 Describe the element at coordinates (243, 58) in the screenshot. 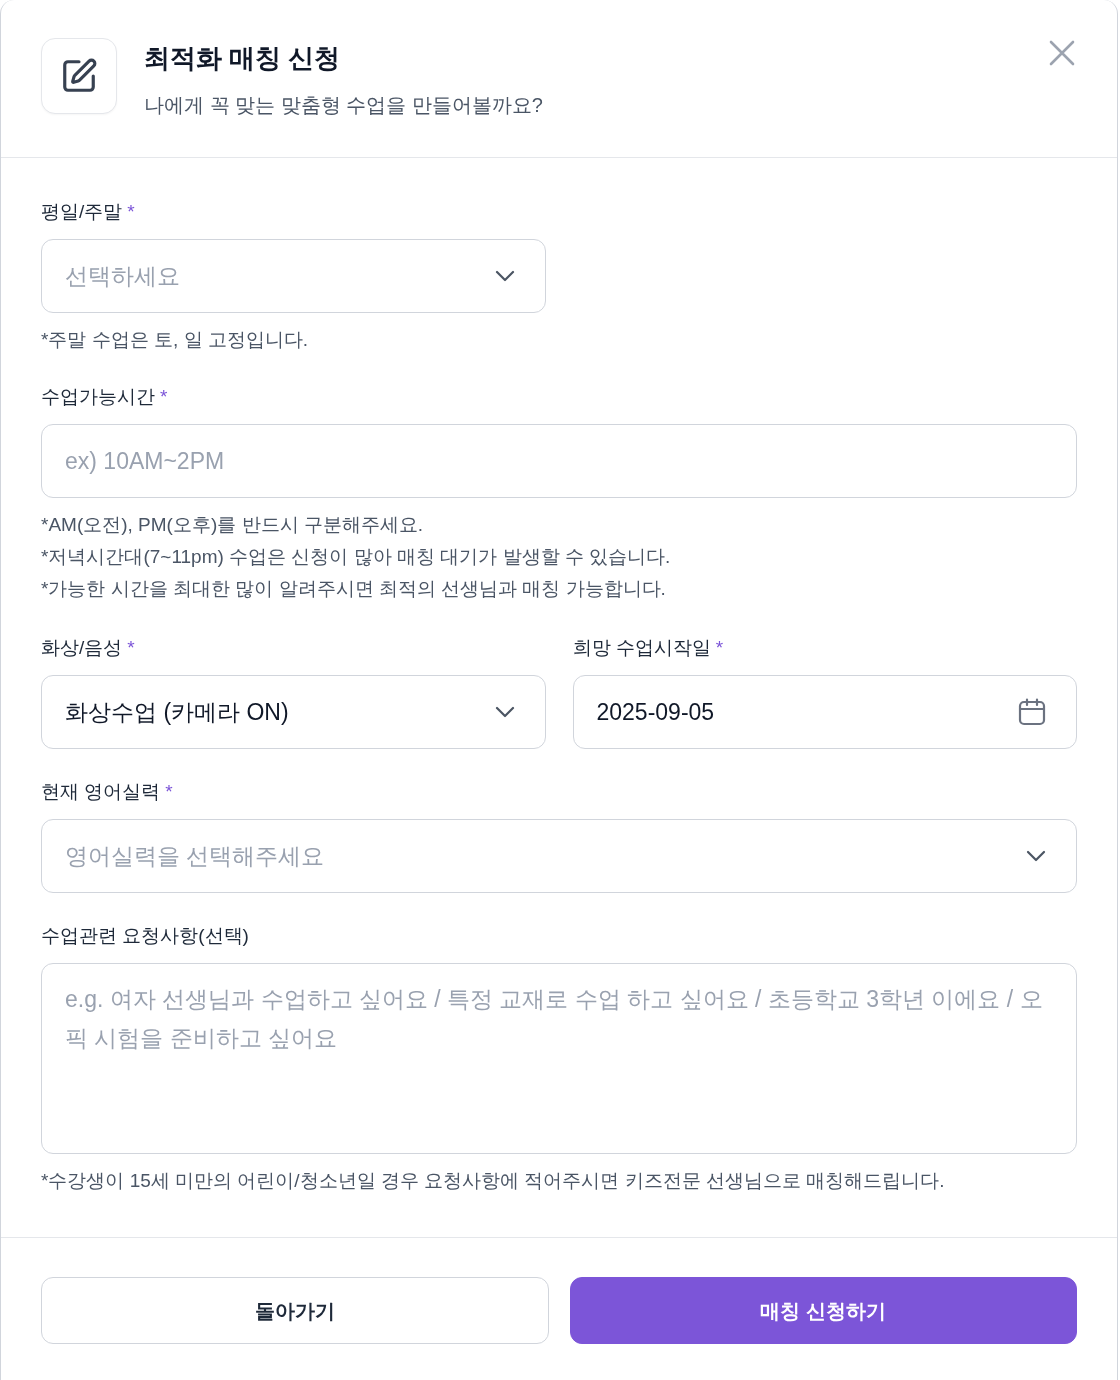

I see `dialog-title: 최적화 매칭 신청` at that location.